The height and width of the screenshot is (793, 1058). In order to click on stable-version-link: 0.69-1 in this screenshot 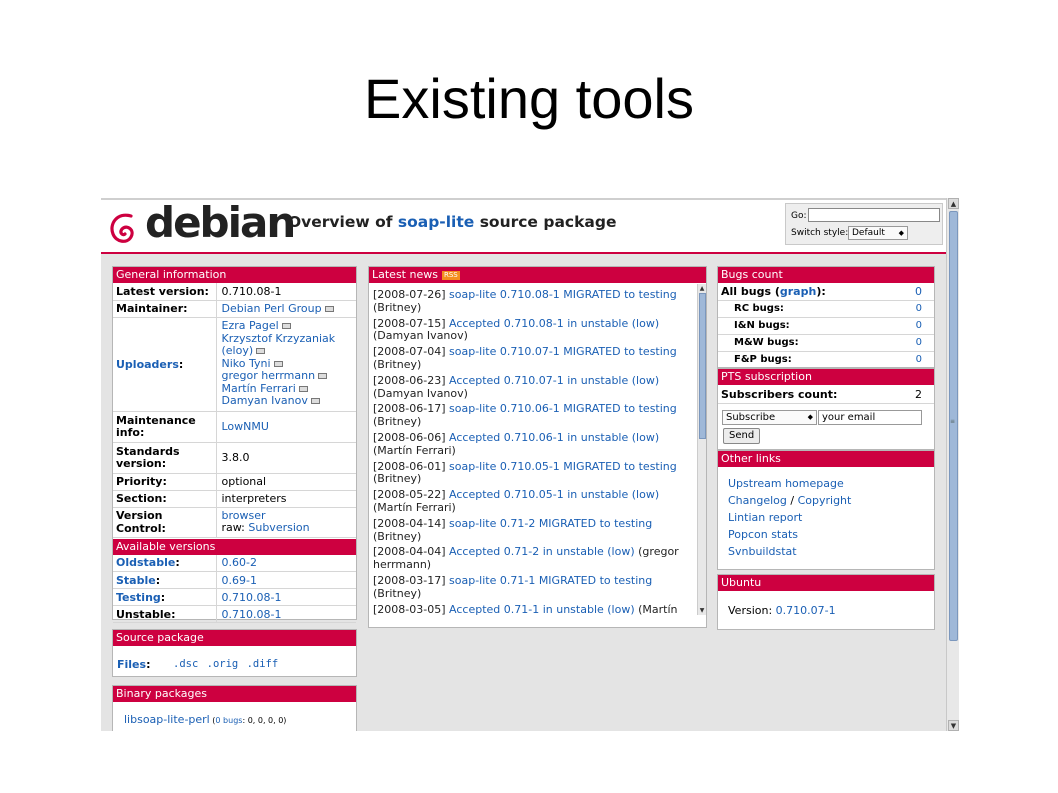, I will do `click(239, 580)`.